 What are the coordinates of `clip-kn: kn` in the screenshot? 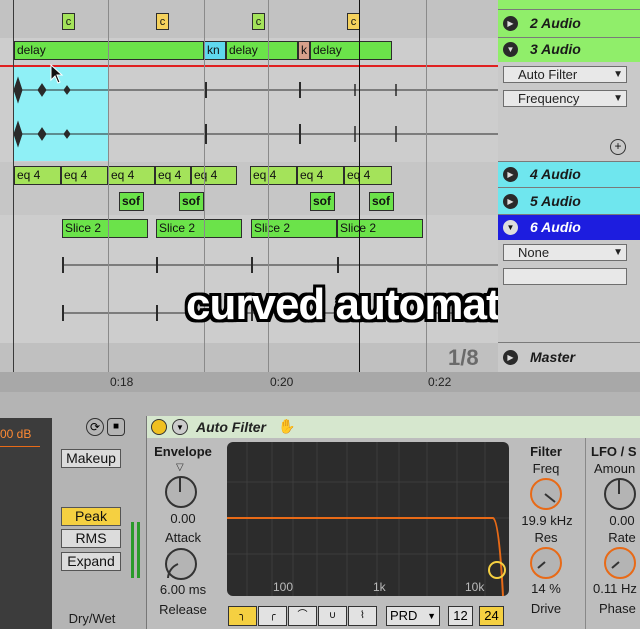 It's located at (215, 50).